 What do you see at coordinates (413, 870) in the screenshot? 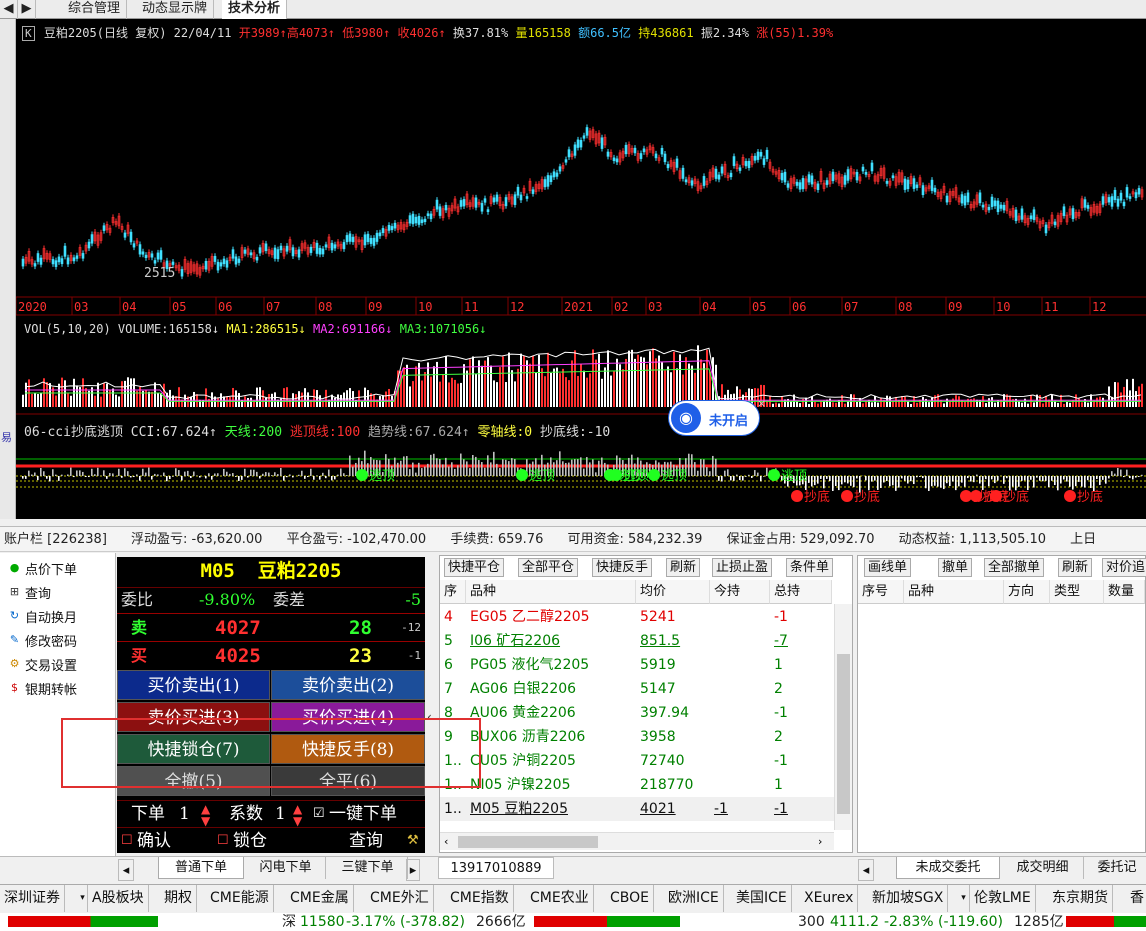
I see `tab-scroll-right-icon: ▸` at bounding box center [413, 870].